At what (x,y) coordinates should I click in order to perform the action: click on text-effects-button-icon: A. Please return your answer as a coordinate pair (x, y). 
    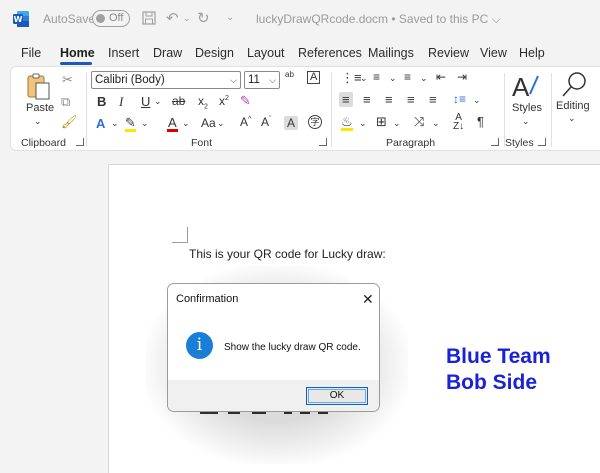
    Looking at the image, I should click on (100, 123).